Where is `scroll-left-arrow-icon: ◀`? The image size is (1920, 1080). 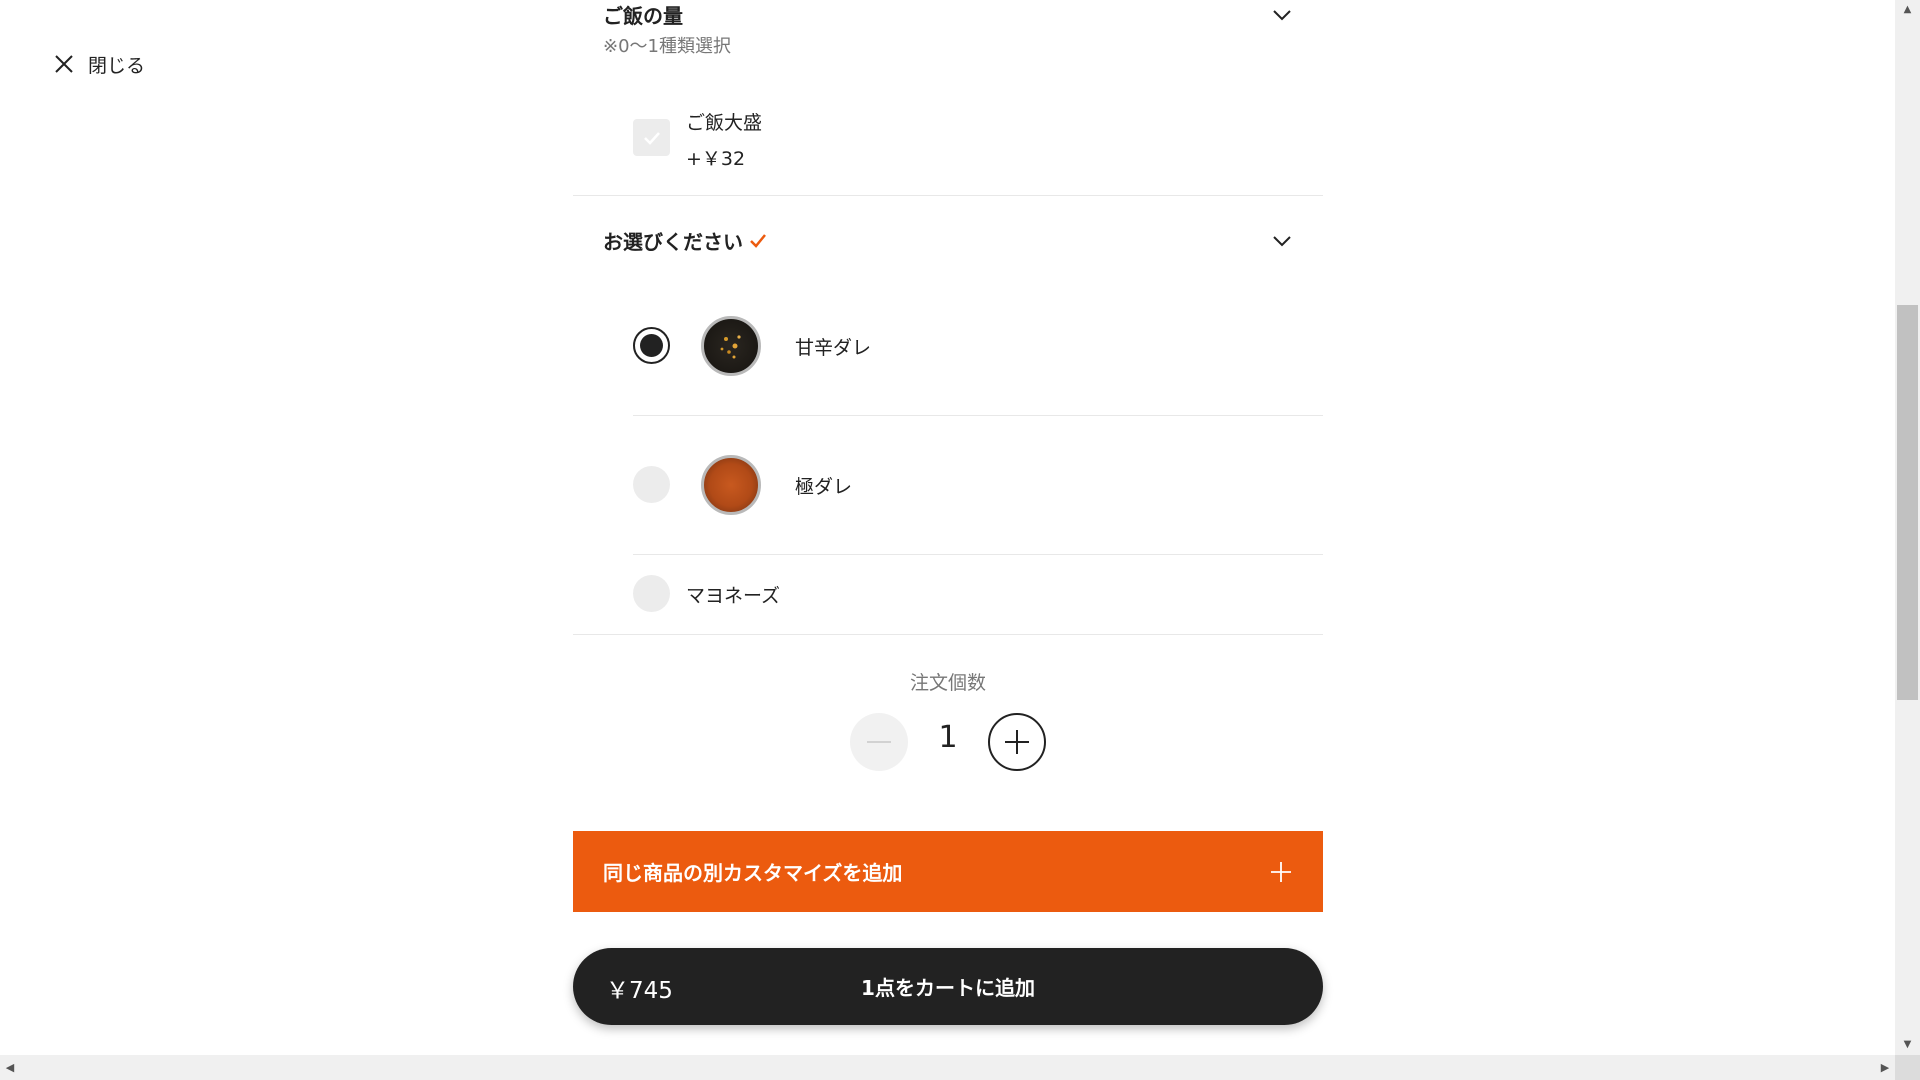 scroll-left-arrow-icon: ◀ is located at coordinates (10, 1067).